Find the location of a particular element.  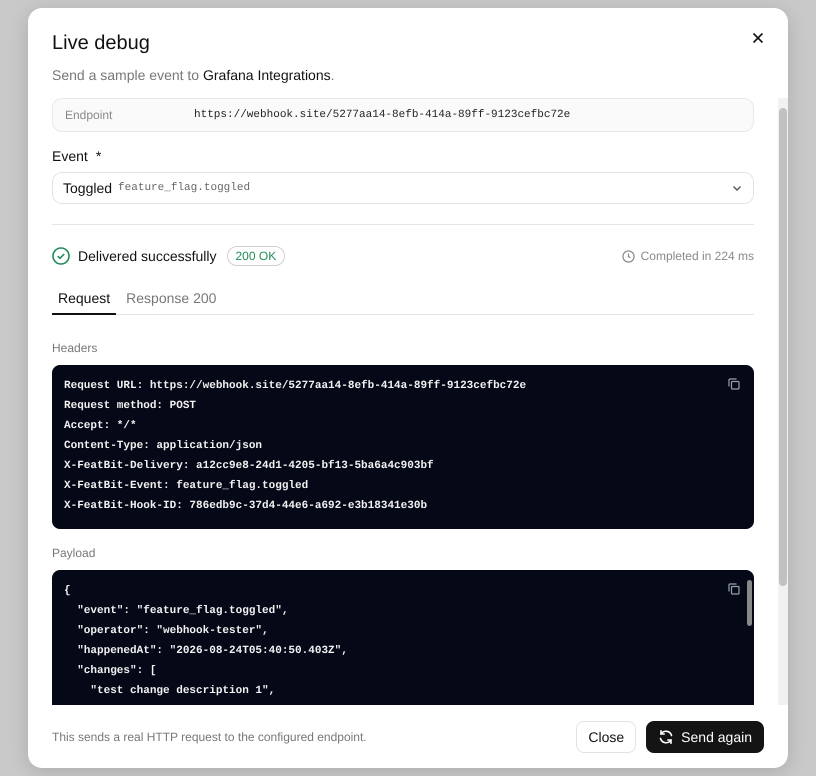

tab: Response 200 is located at coordinates (171, 299).